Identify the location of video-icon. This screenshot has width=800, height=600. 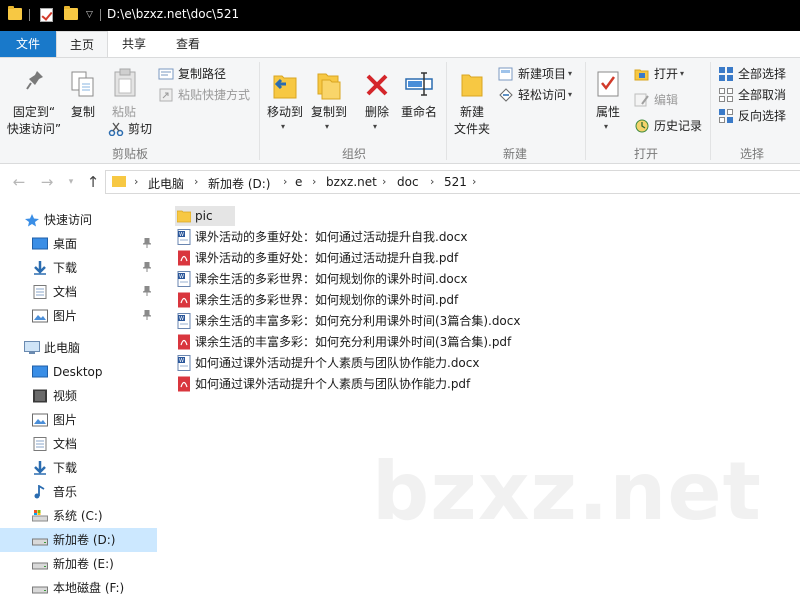
(40, 396).